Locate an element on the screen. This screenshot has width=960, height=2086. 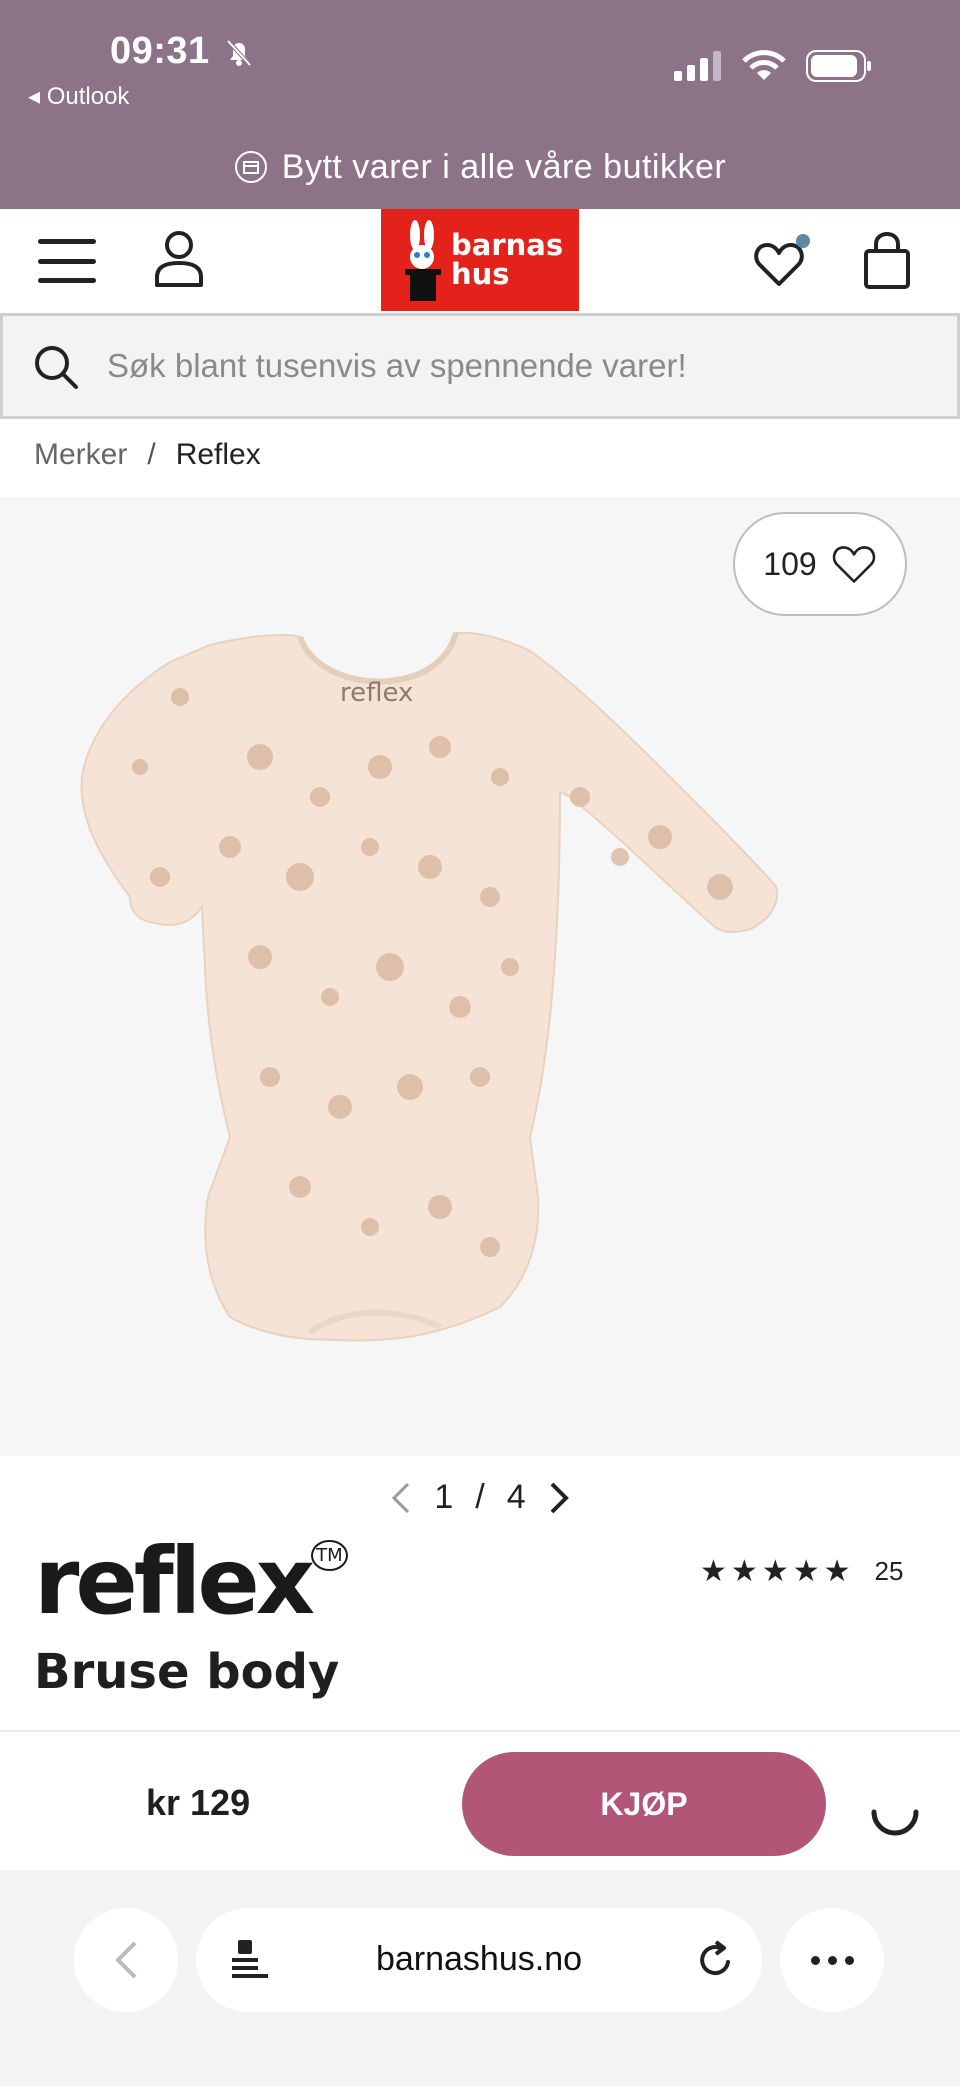
browser-toolbar: barnashus.no is located at coordinates (480, 1978).